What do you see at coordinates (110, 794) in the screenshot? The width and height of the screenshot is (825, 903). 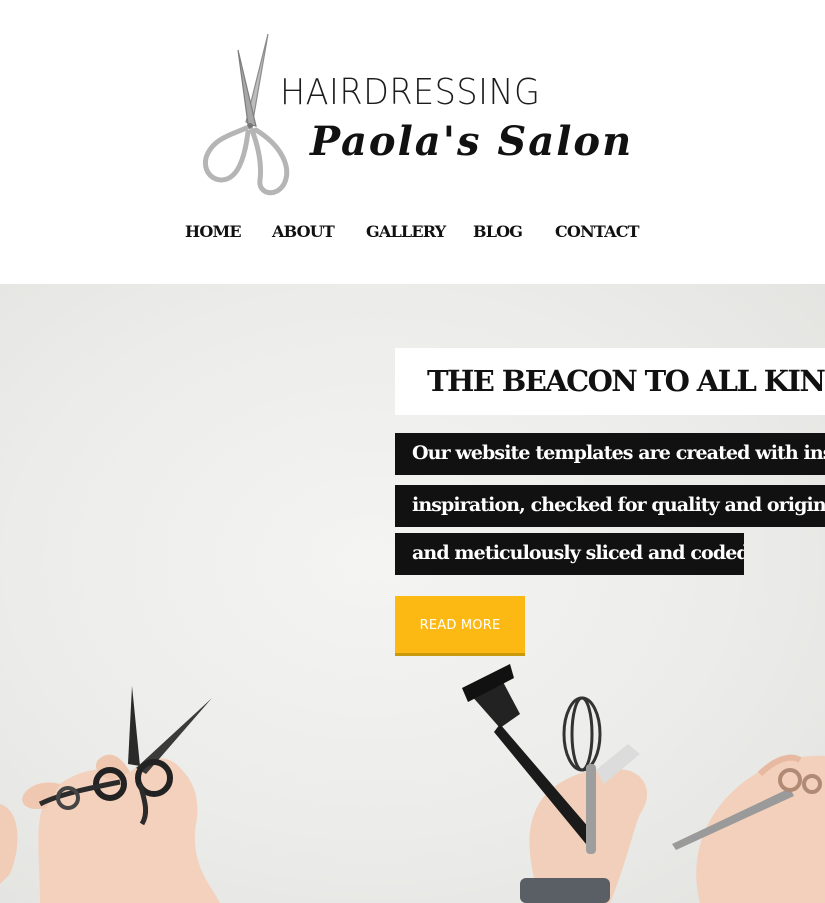 I see `hand-with-scissors-left` at bounding box center [110, 794].